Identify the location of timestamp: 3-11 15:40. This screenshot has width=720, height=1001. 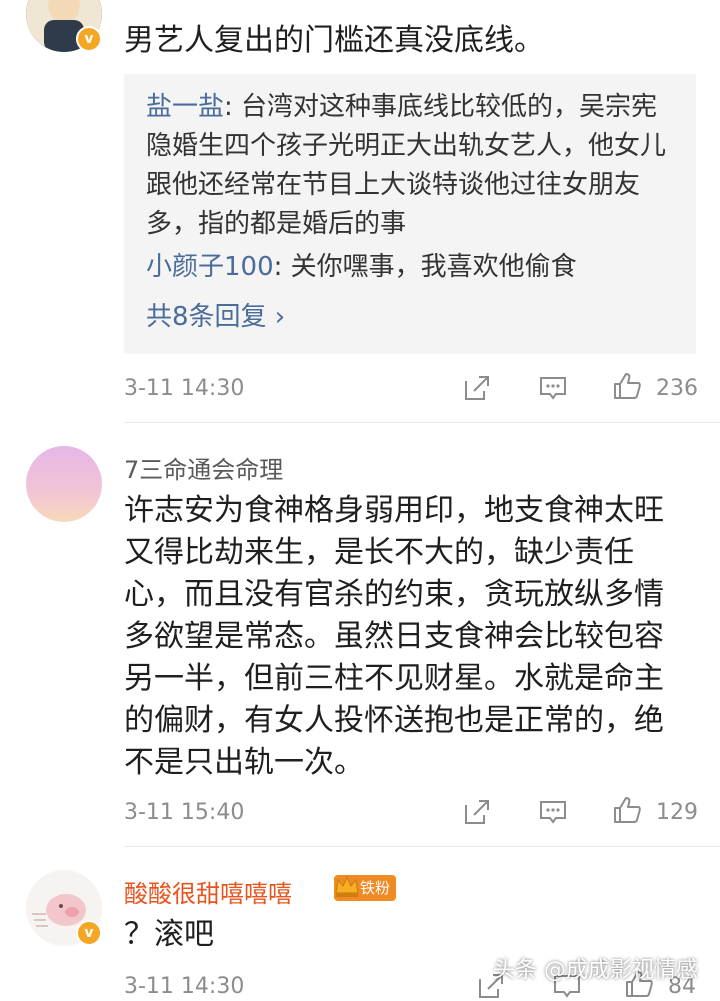
(184, 812).